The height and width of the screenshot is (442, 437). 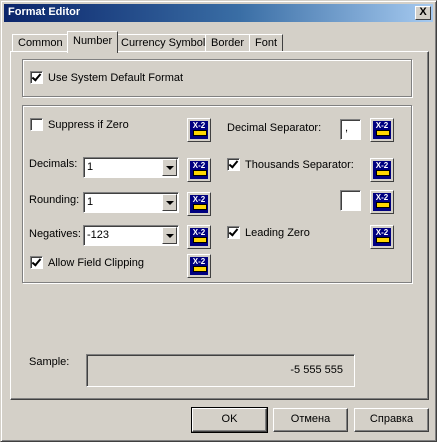 What do you see at coordinates (98, 235) in the screenshot?
I see `negatives-value: -123` at bounding box center [98, 235].